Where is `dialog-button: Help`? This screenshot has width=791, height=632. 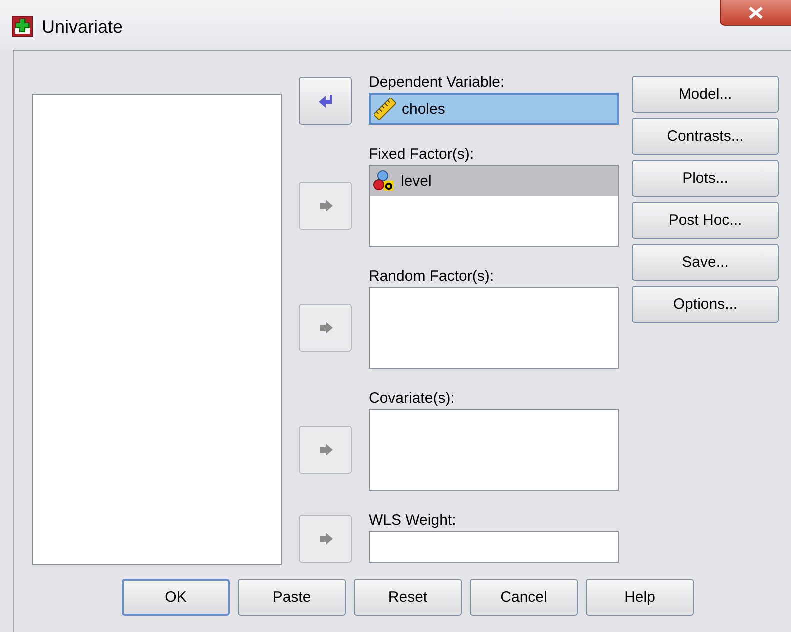
dialog-button: Help is located at coordinates (640, 597).